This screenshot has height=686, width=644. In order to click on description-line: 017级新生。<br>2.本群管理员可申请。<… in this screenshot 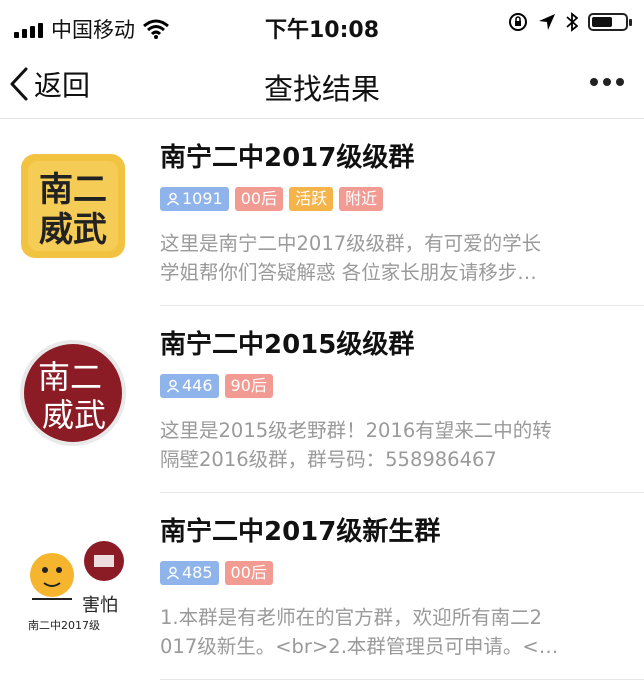, I will do `click(359, 646)`.